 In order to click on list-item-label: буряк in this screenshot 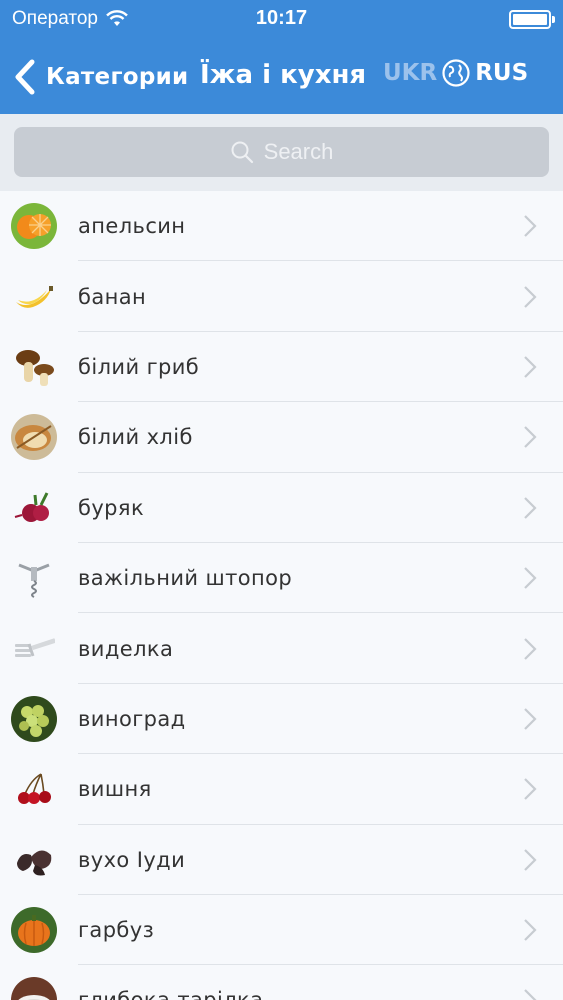, I will do `click(111, 507)`.